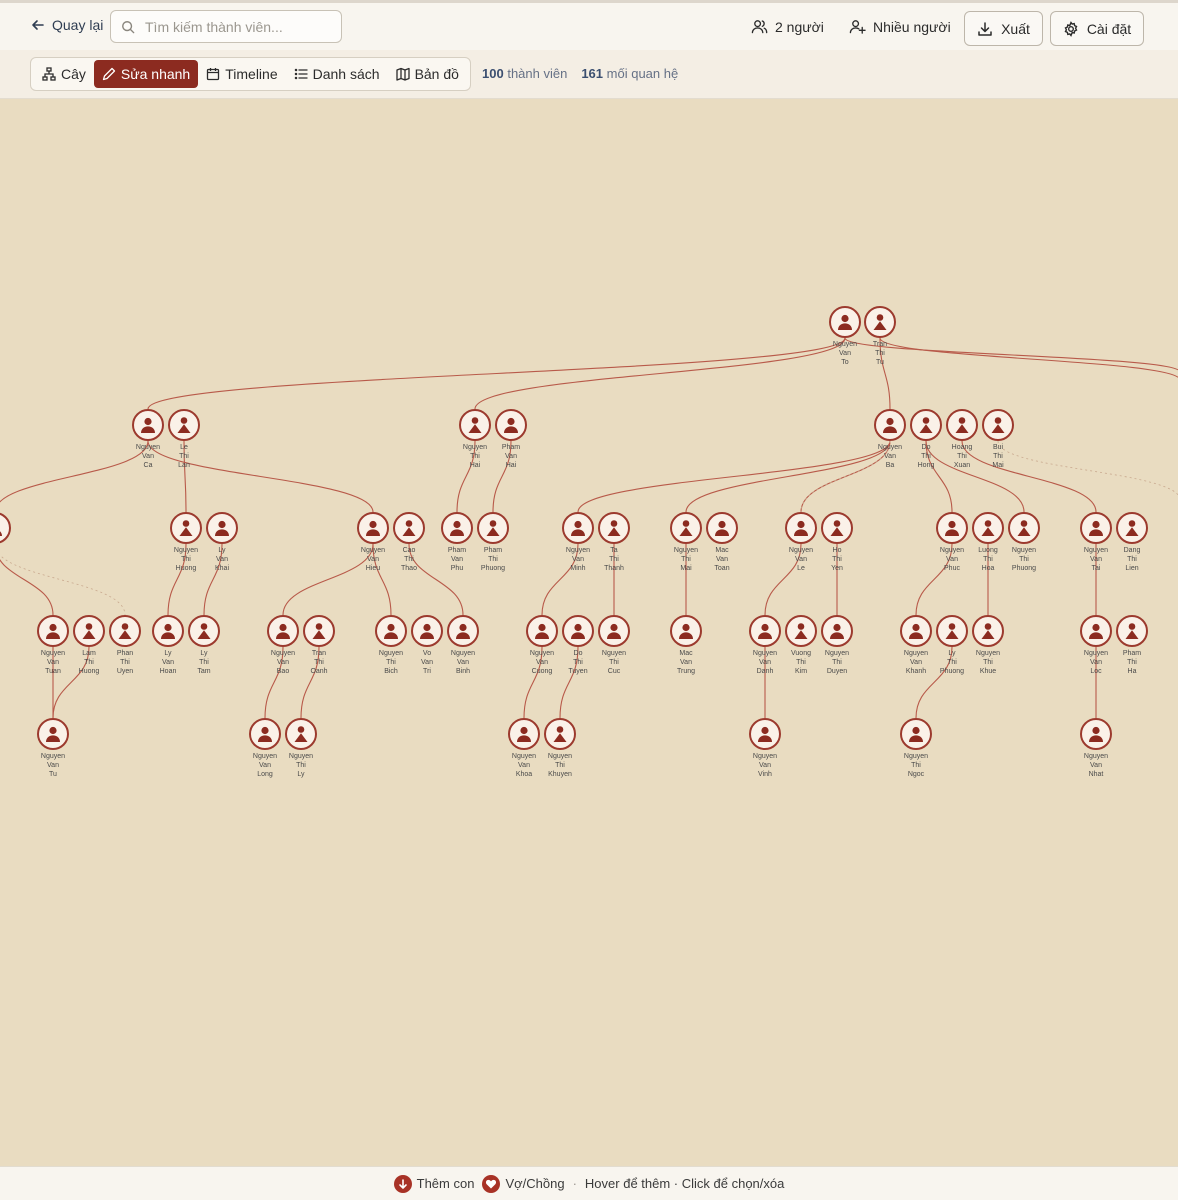  I want to click on back-button: Quay lại, so click(66, 25).